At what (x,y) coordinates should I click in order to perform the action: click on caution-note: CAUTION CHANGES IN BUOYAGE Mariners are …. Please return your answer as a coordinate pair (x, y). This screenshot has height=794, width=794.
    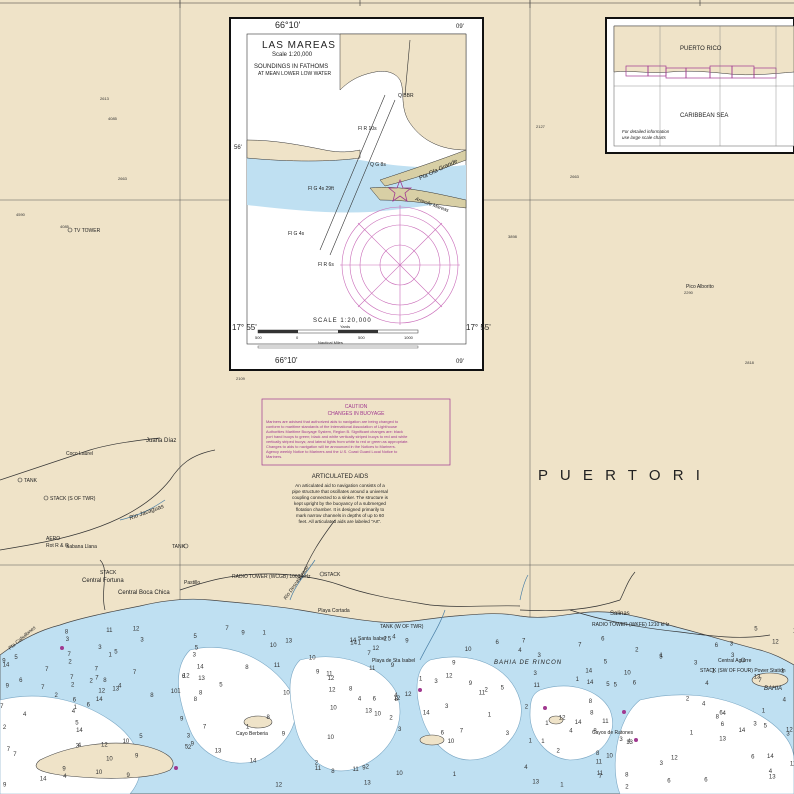
    Looking at the image, I should click on (356, 432).